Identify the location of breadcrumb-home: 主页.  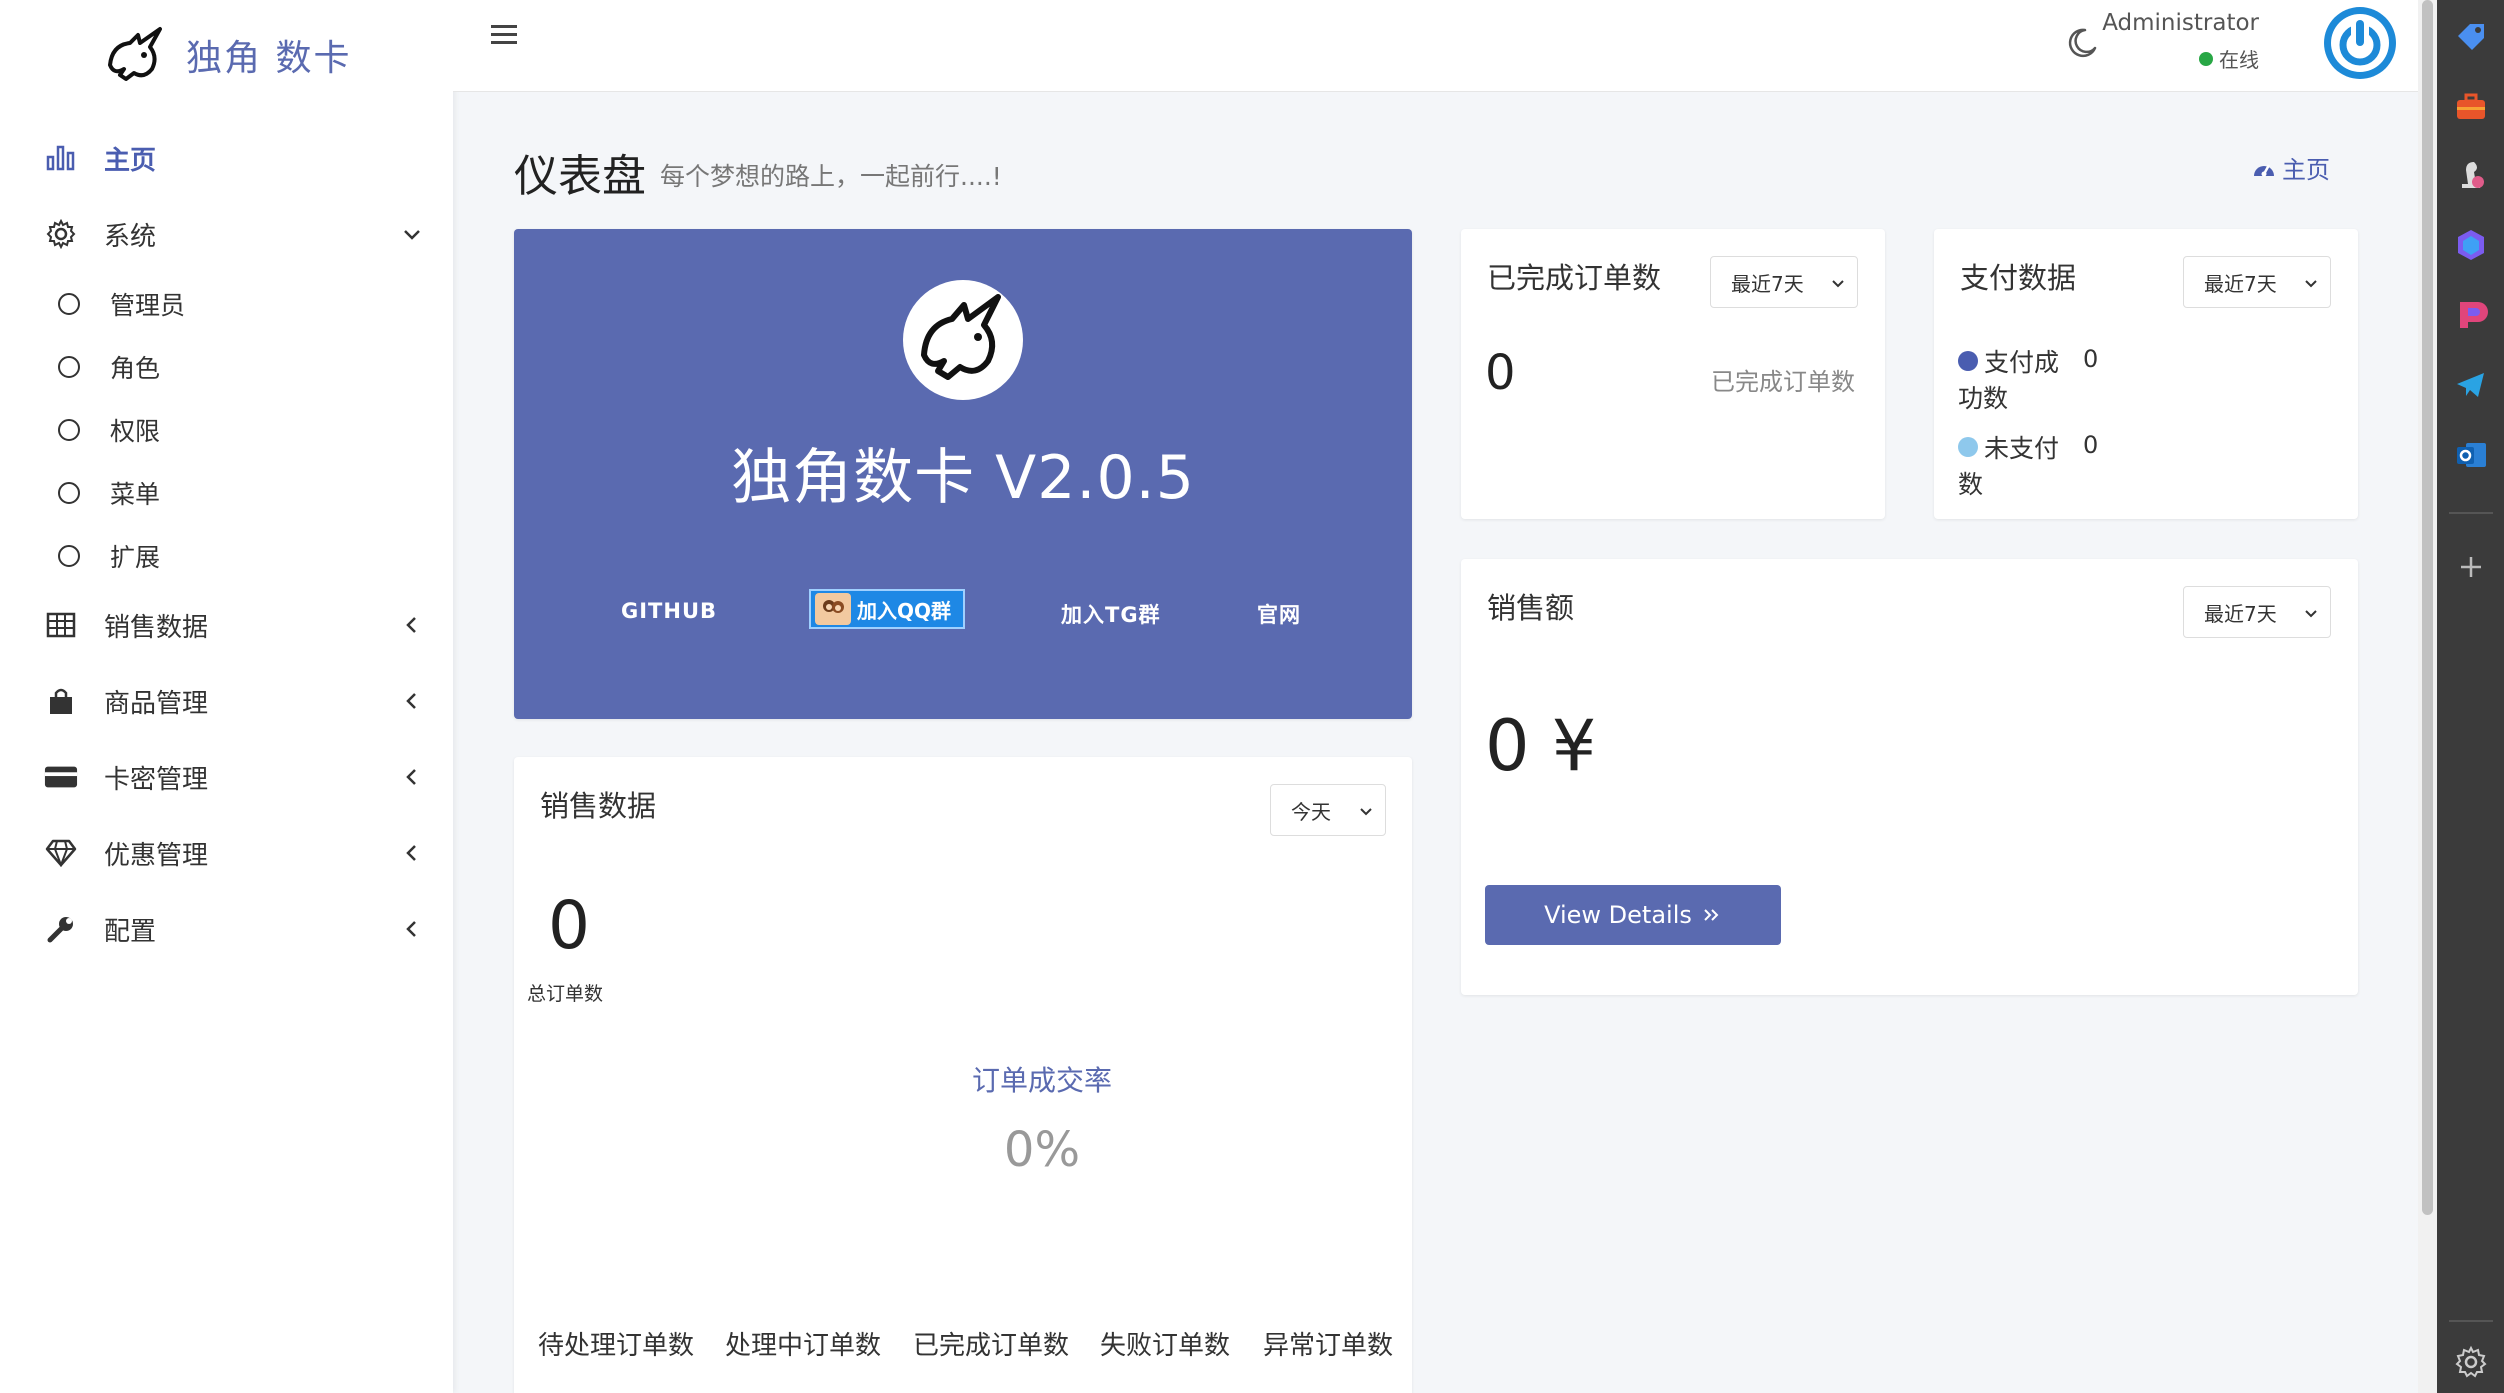
(2306, 167).